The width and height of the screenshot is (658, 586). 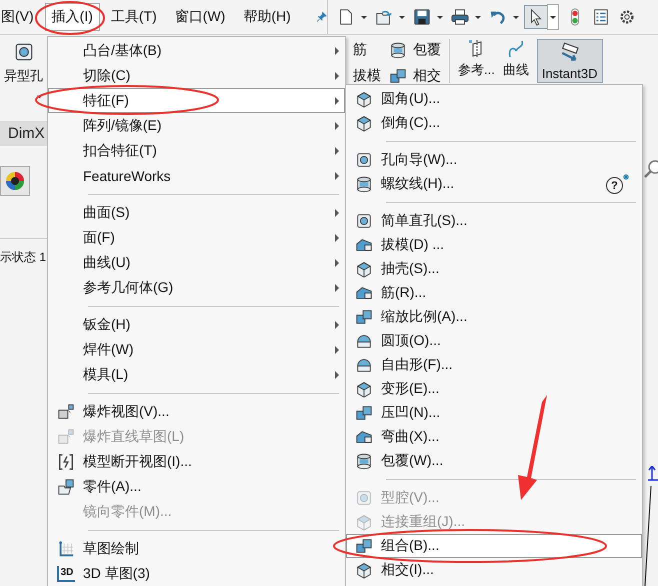 I want to click on menu-bar-item: 工具(T), so click(x=134, y=17).